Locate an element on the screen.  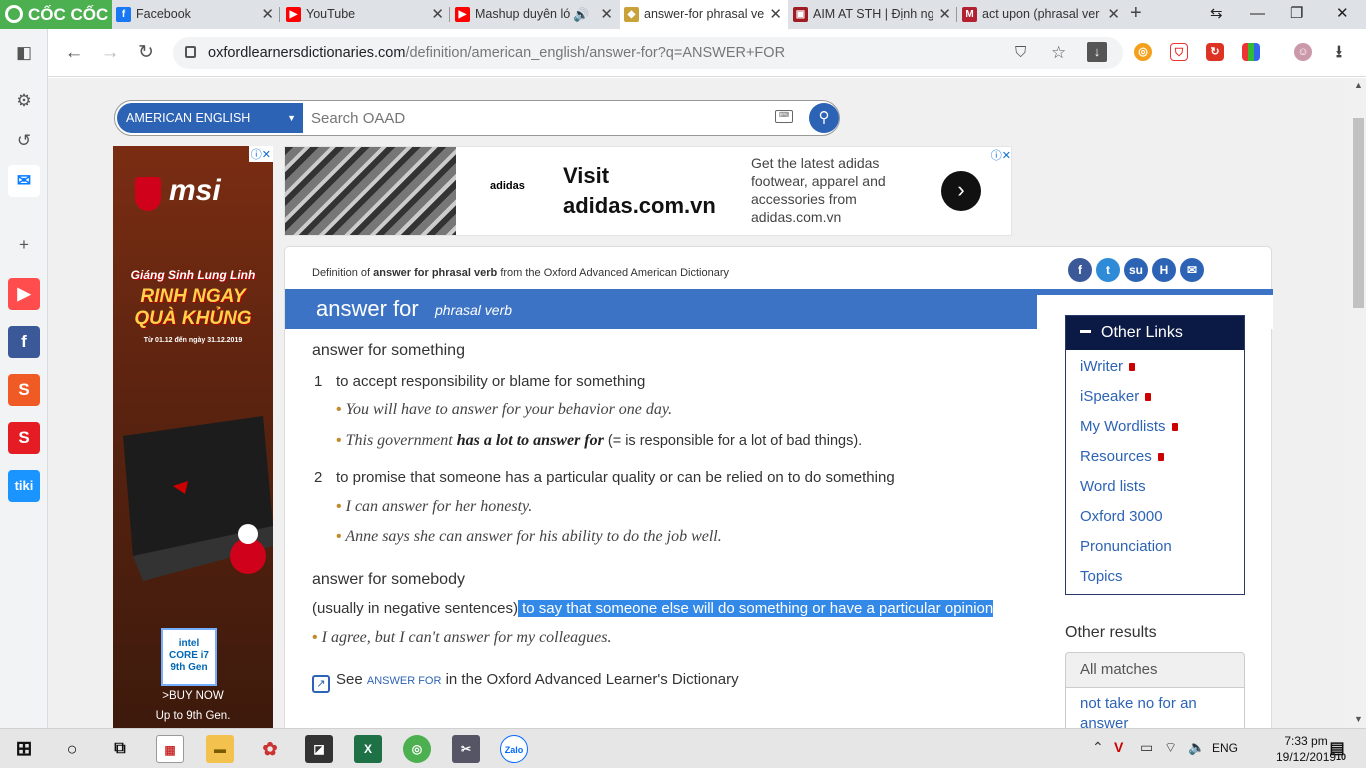
excel-icon: X is located at coordinates (368, 749).